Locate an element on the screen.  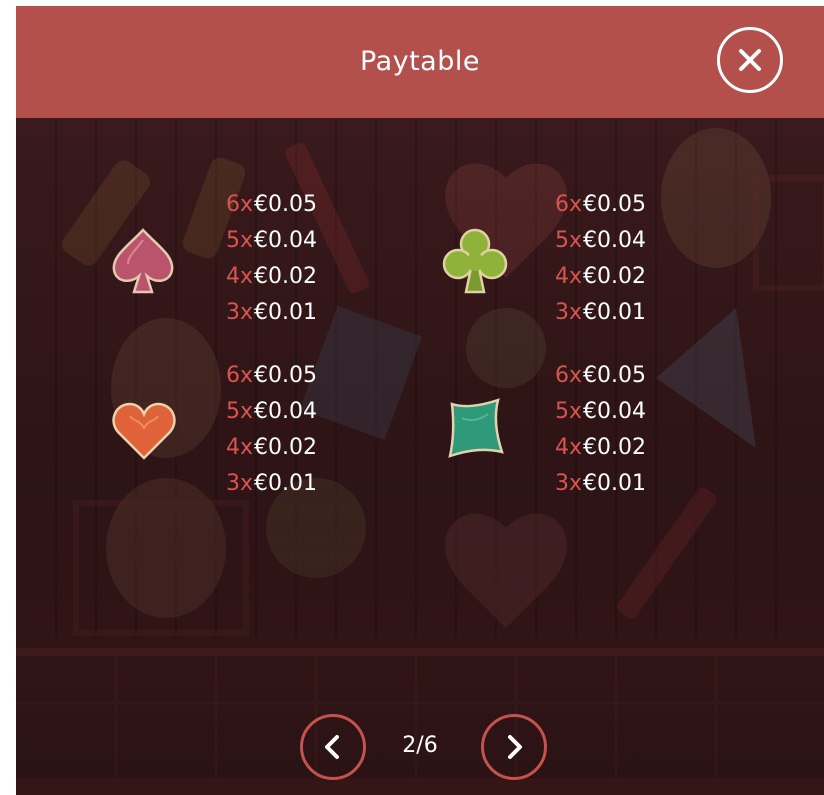
next-page-button is located at coordinates (514, 747).